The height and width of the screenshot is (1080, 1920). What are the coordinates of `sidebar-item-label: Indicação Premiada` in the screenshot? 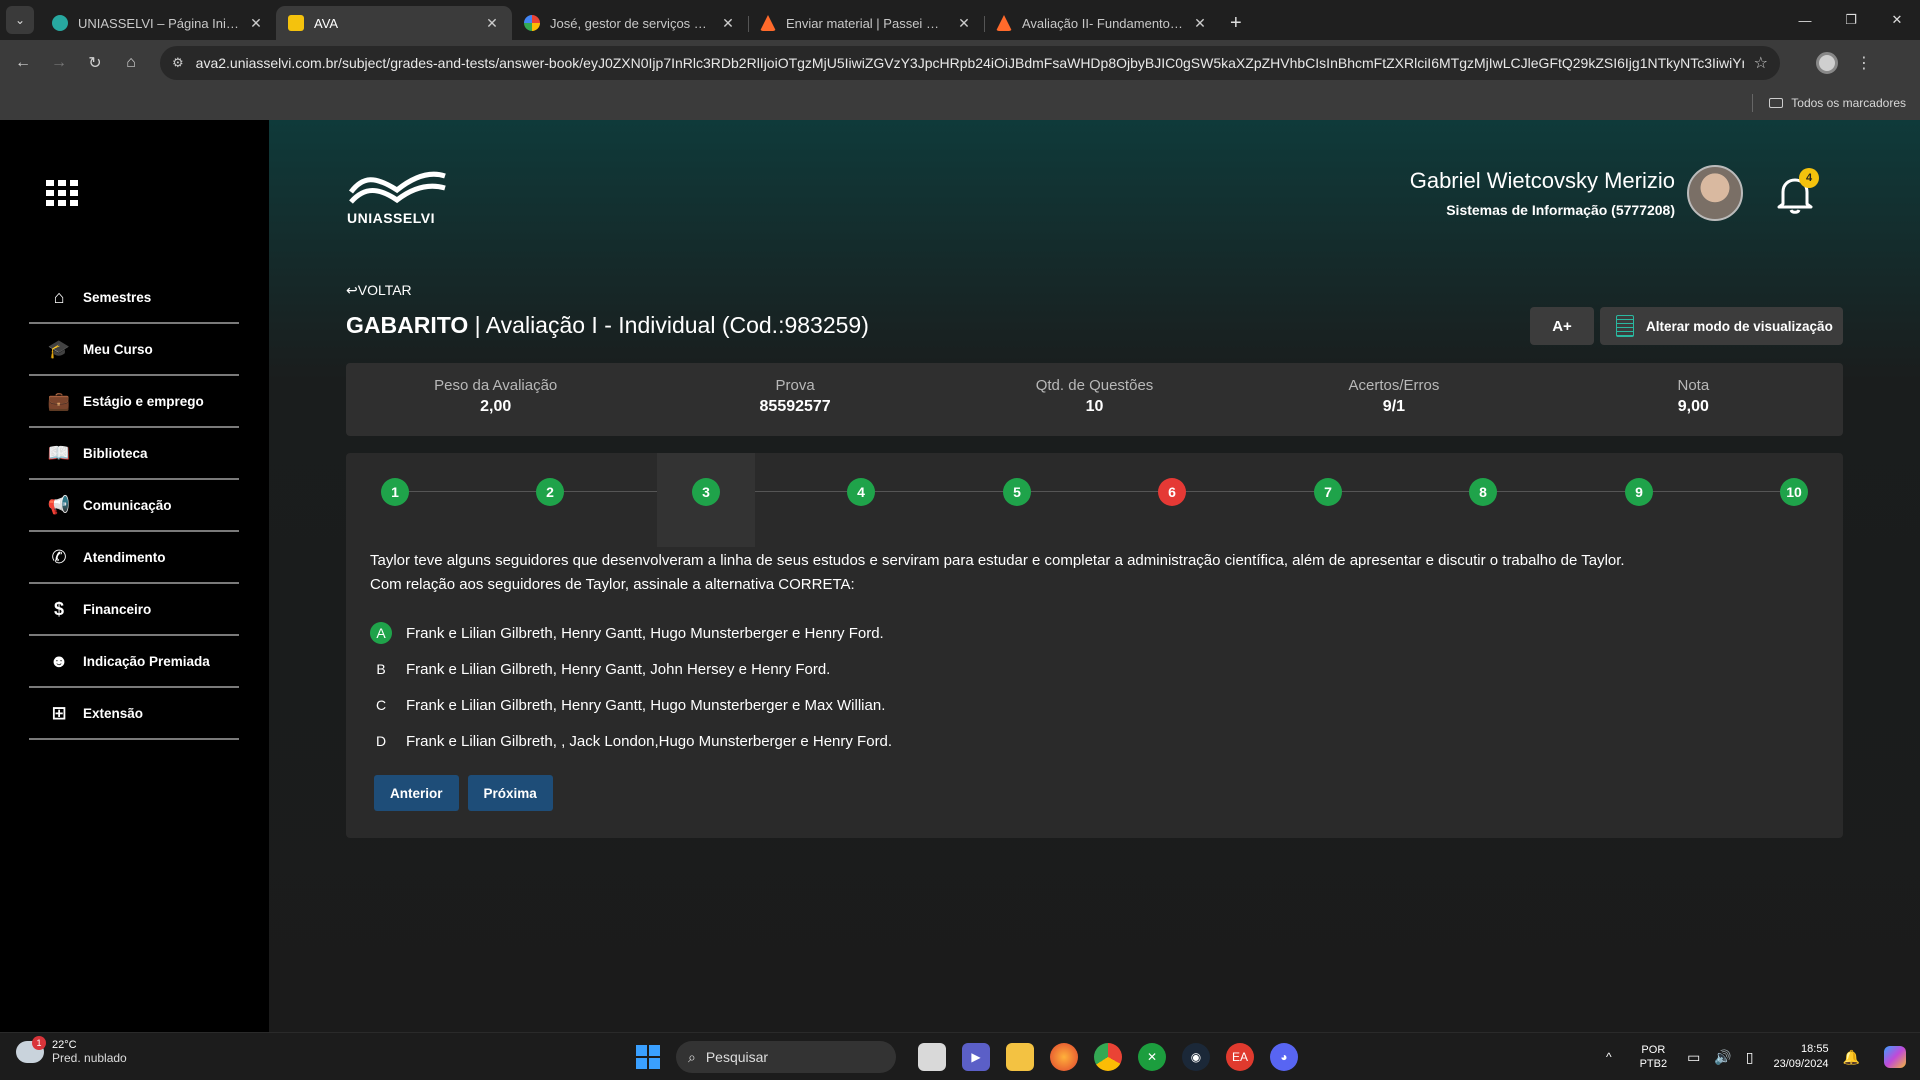 It's located at (146, 661).